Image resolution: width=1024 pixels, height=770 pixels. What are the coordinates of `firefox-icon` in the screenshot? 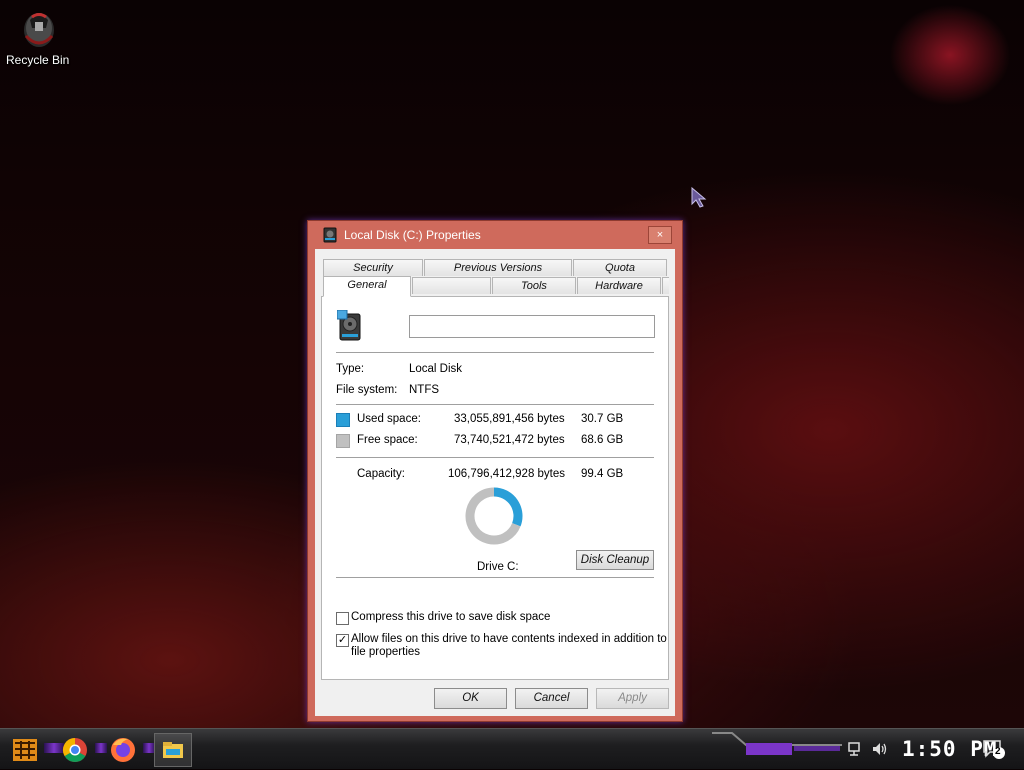 It's located at (123, 750).